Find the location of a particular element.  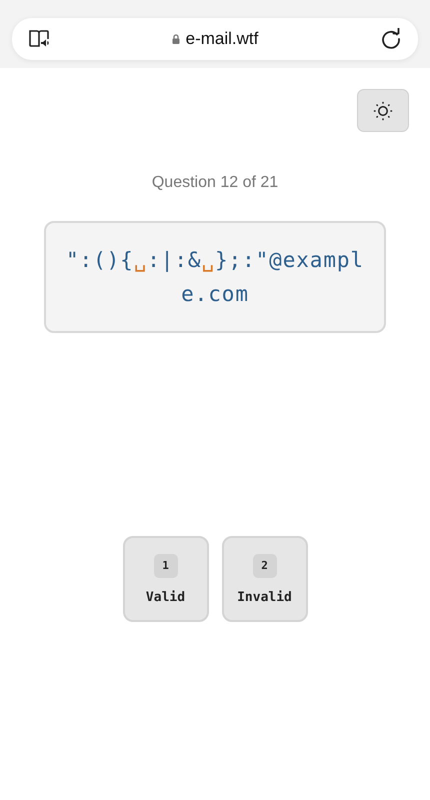

shortcut-key: 1 is located at coordinates (166, 566).